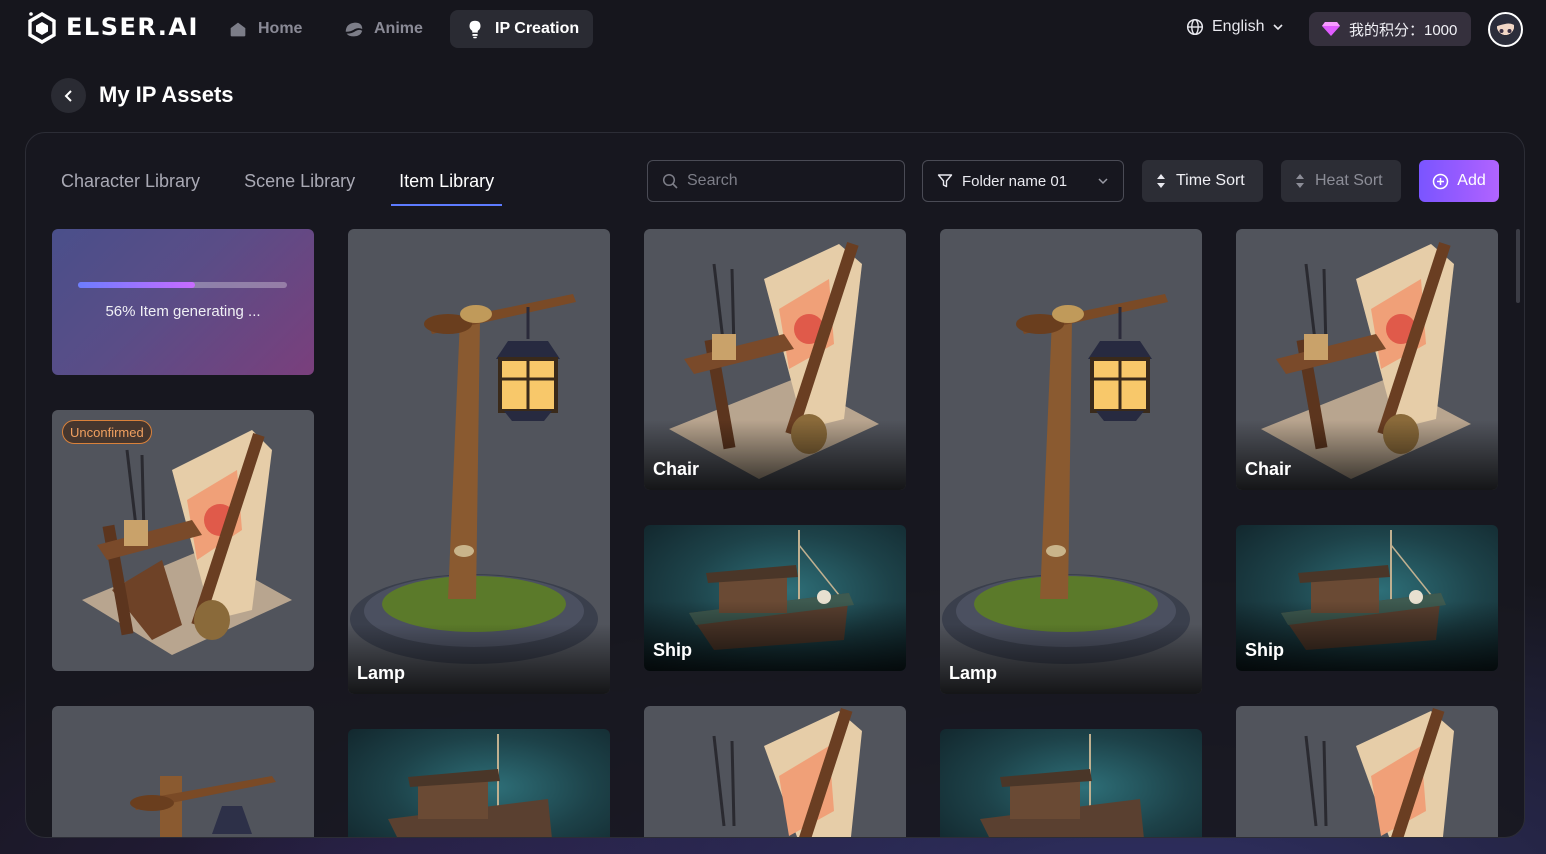 Image resolution: width=1546 pixels, height=854 pixels. I want to click on progress-bar, so click(182, 285).